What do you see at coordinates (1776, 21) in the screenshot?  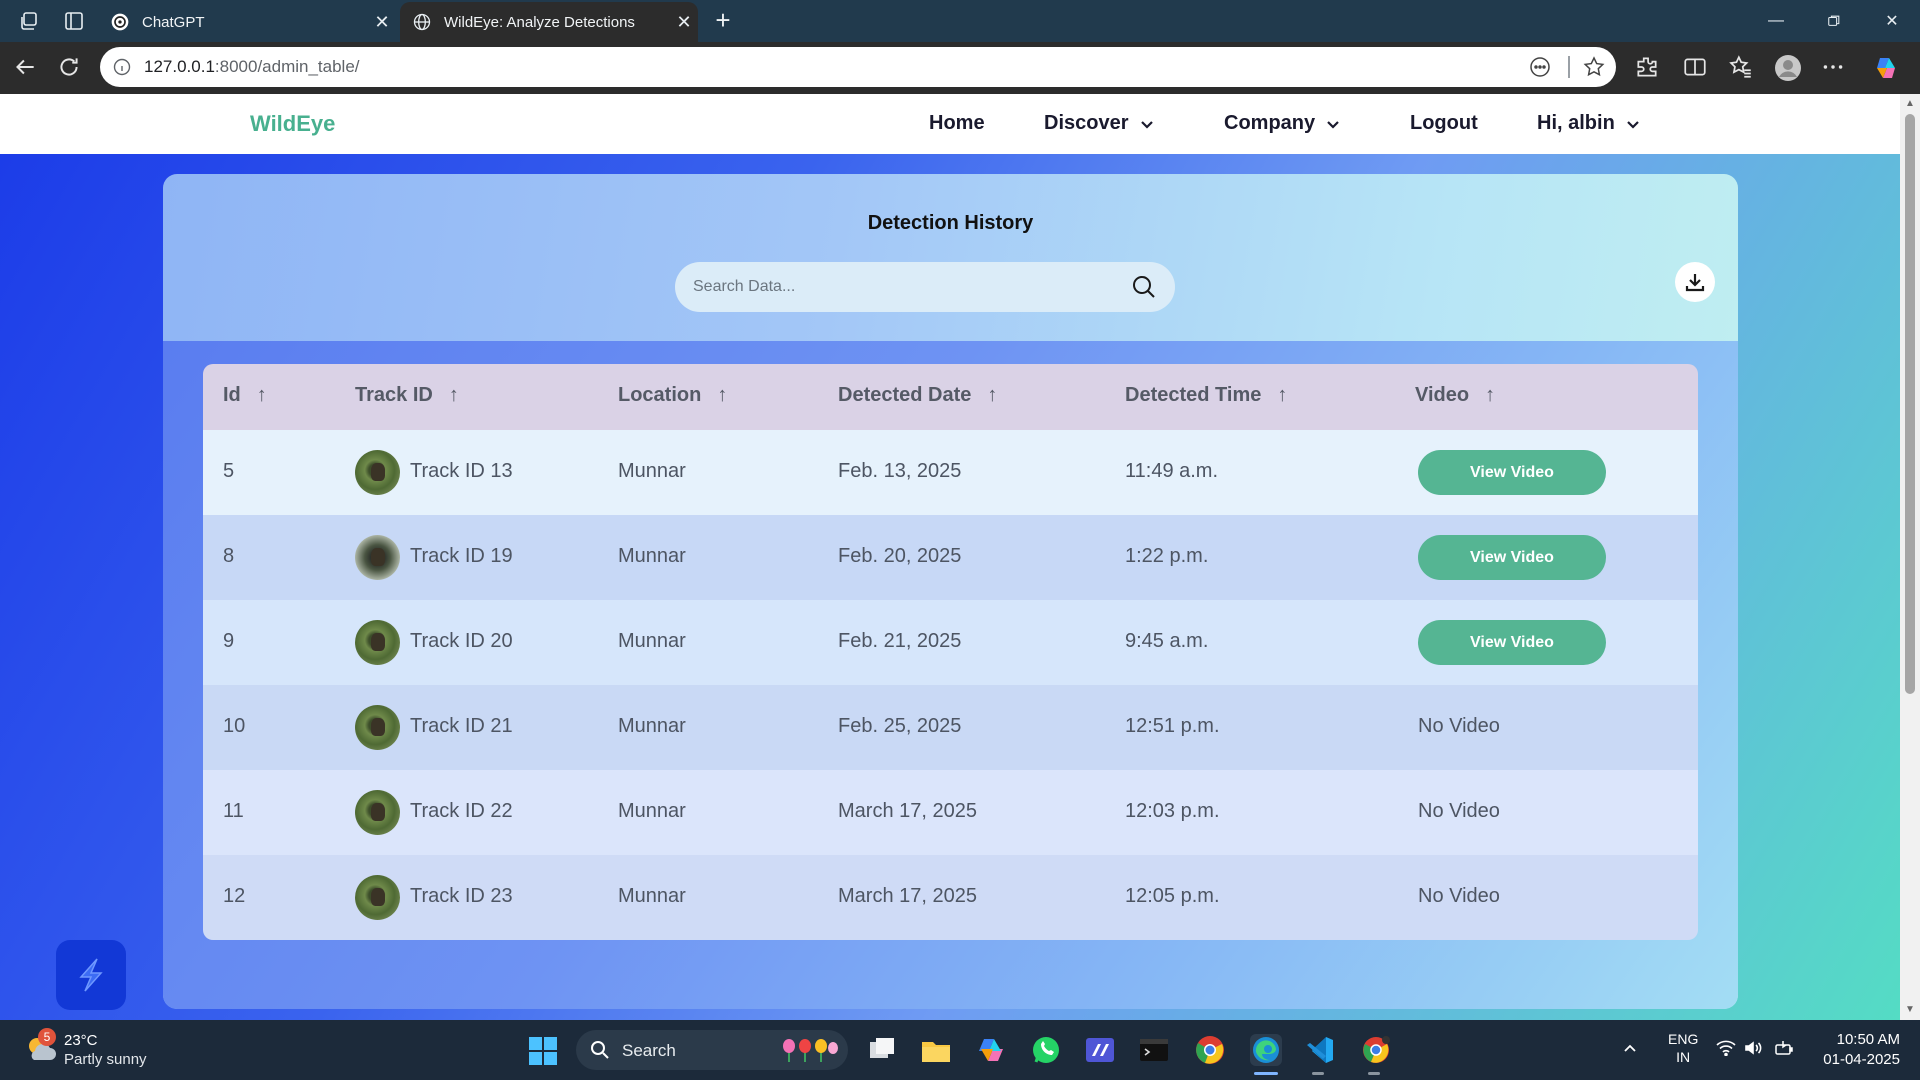 I see `minimize-icon: —` at bounding box center [1776, 21].